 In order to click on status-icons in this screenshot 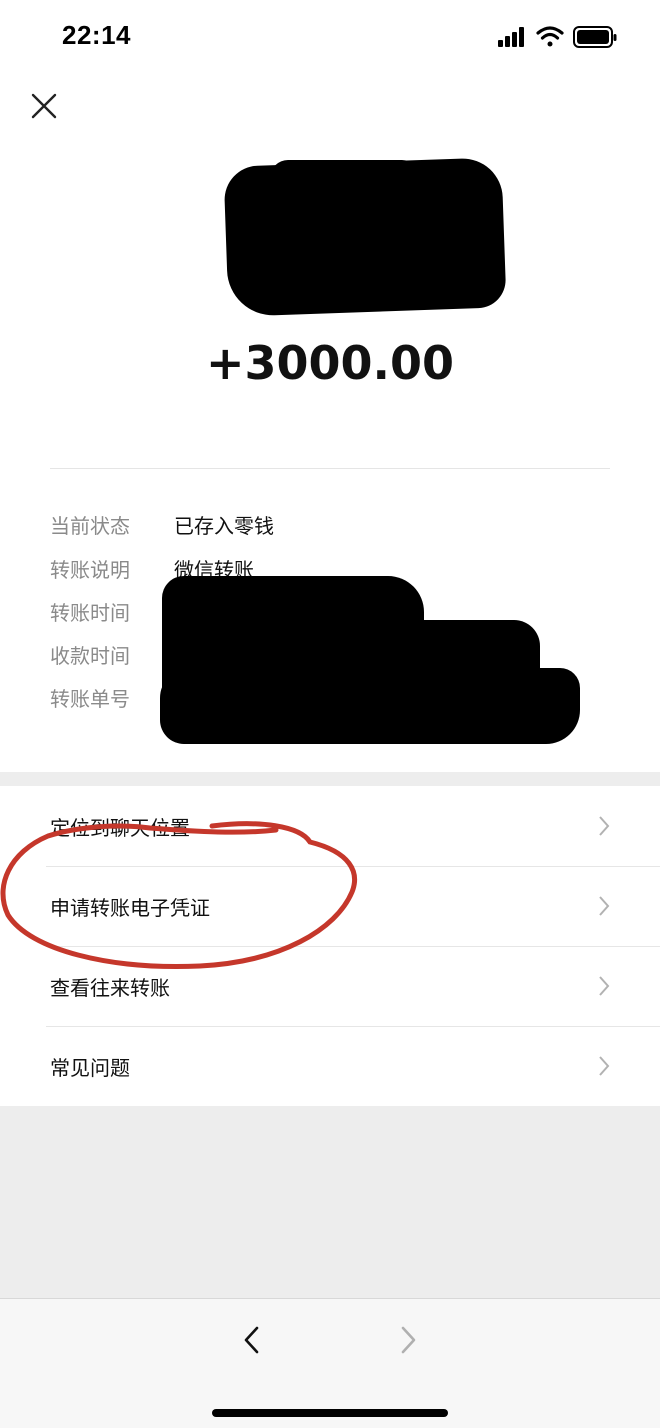, I will do `click(558, 40)`.